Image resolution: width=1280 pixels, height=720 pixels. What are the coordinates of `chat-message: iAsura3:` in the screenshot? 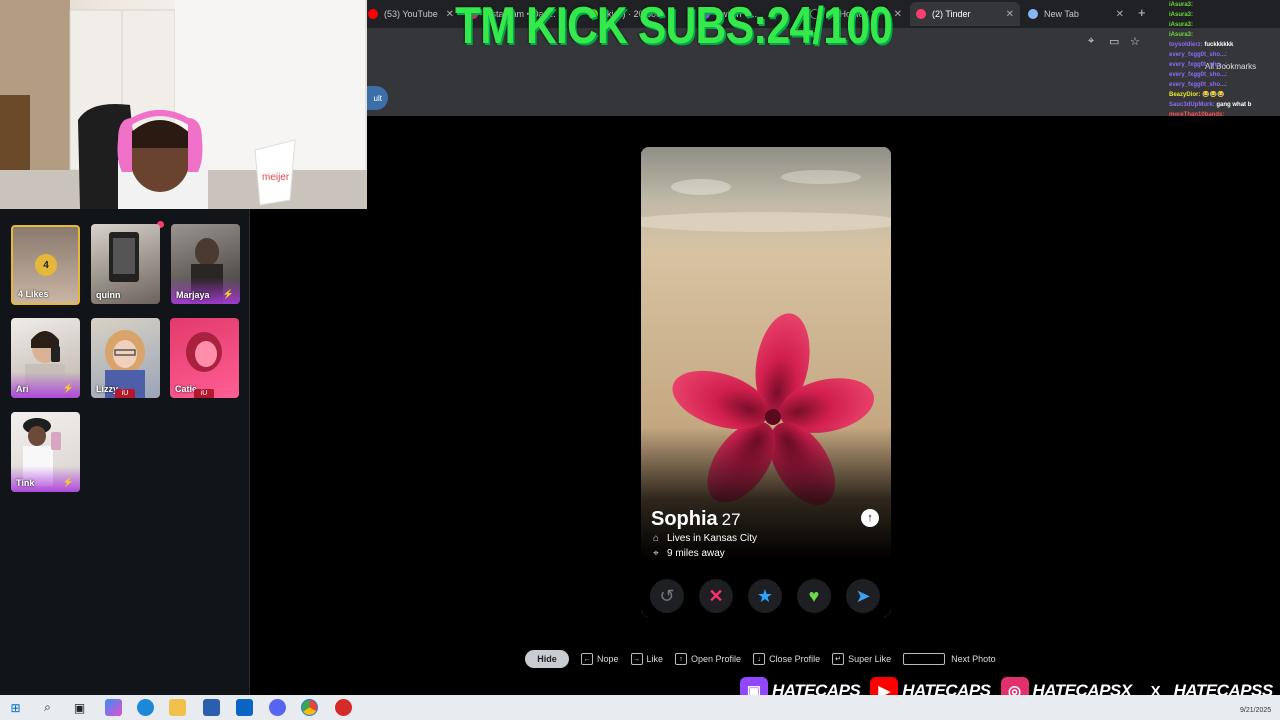 It's located at (1224, 5).